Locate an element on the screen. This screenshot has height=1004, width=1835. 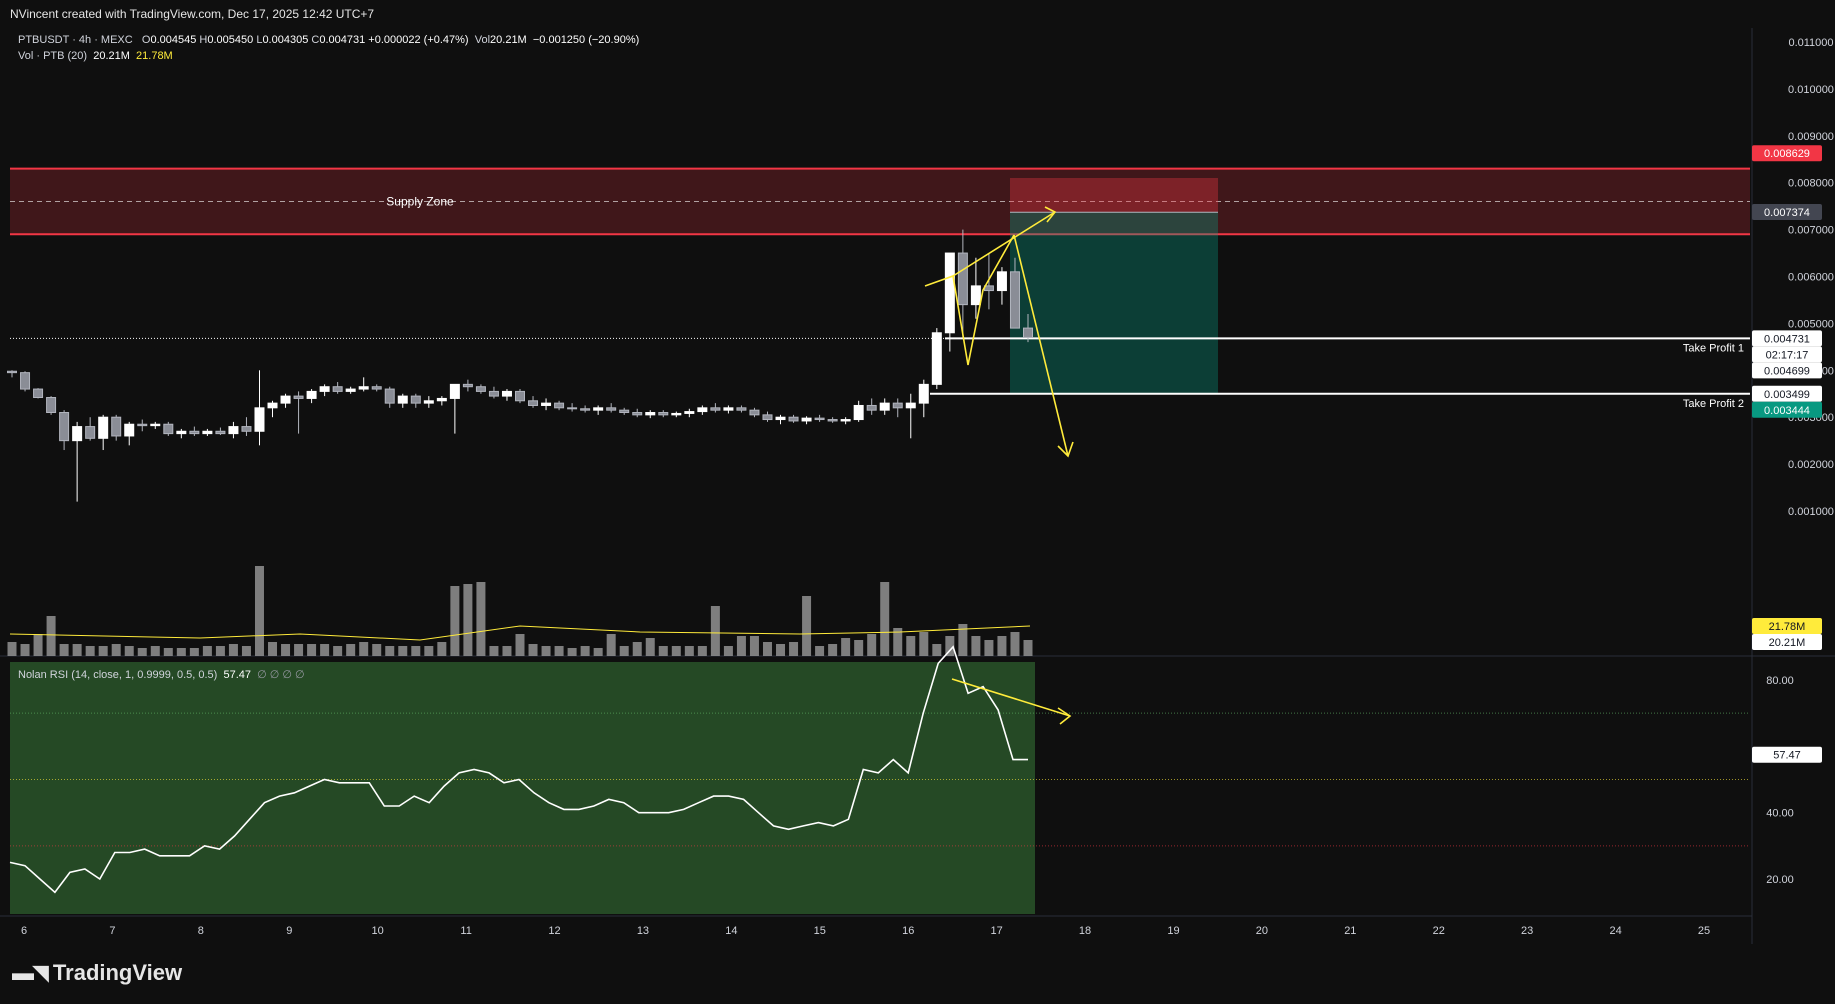
price-badge-mid: 0.004699 is located at coordinates (1787, 371).